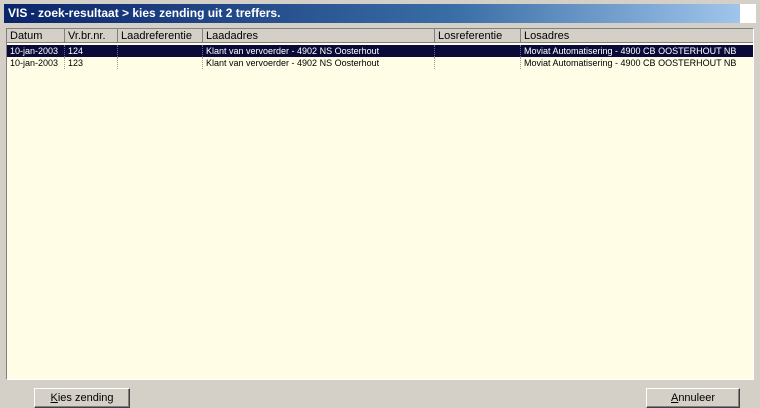  What do you see at coordinates (697, 398) in the screenshot?
I see `annuleer-label: nnuleer` at bounding box center [697, 398].